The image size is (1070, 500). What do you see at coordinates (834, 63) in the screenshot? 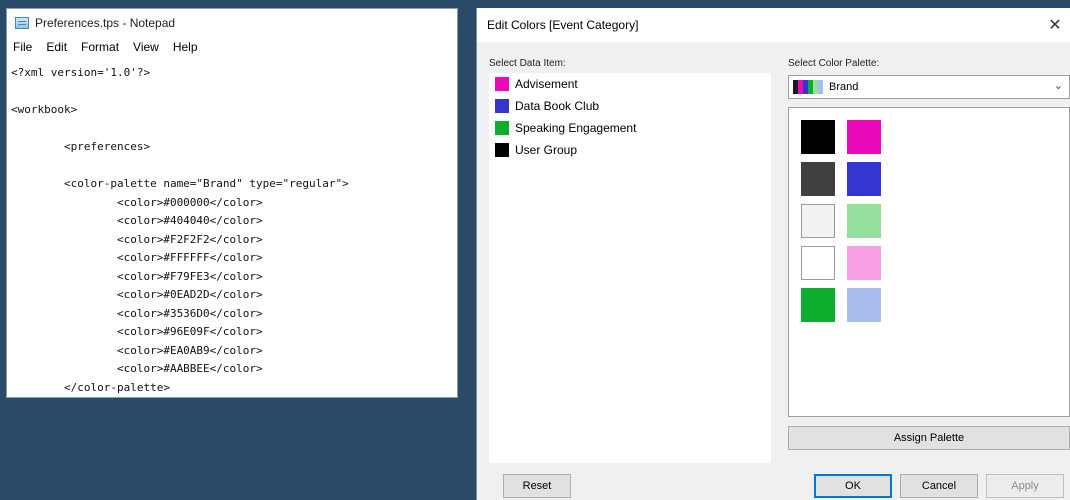
I see `select-palette-label: Select Color Palette:` at bounding box center [834, 63].